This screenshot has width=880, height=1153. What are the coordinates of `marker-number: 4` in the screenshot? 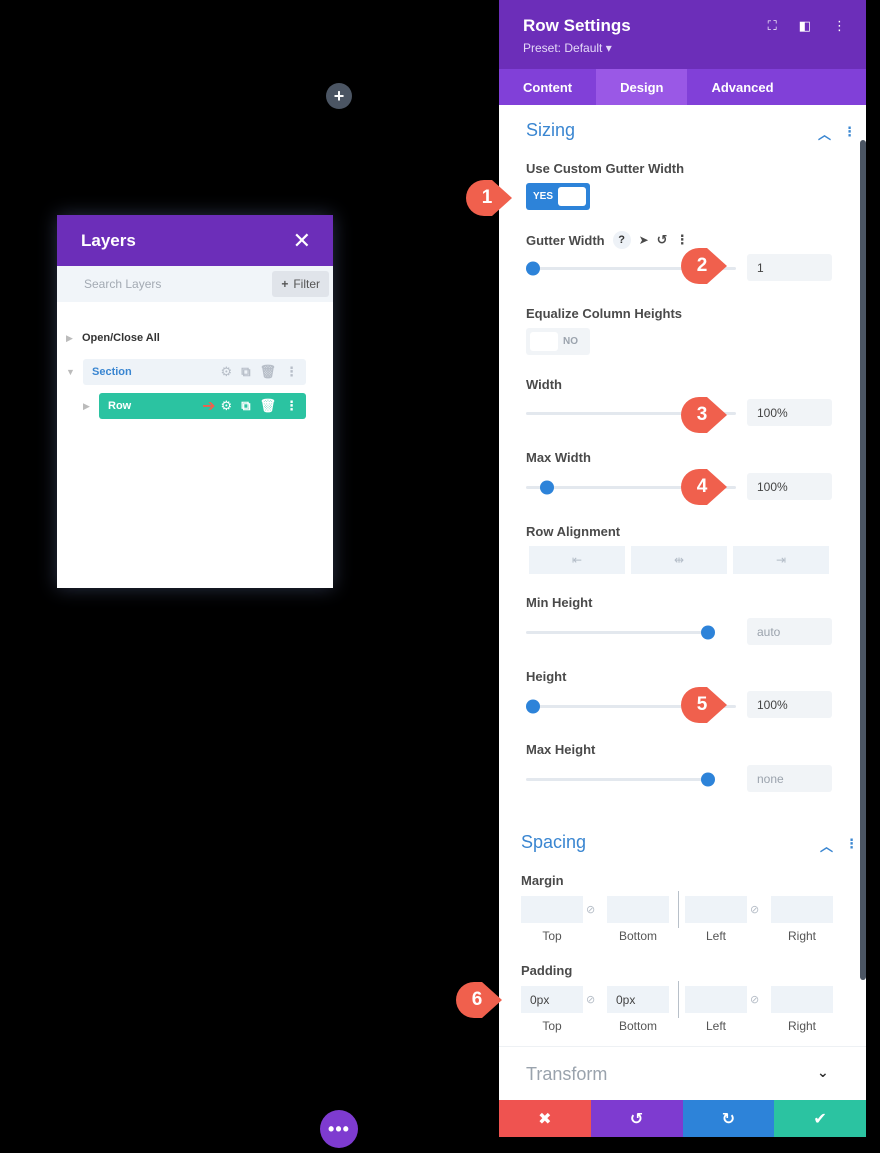 It's located at (702, 486).